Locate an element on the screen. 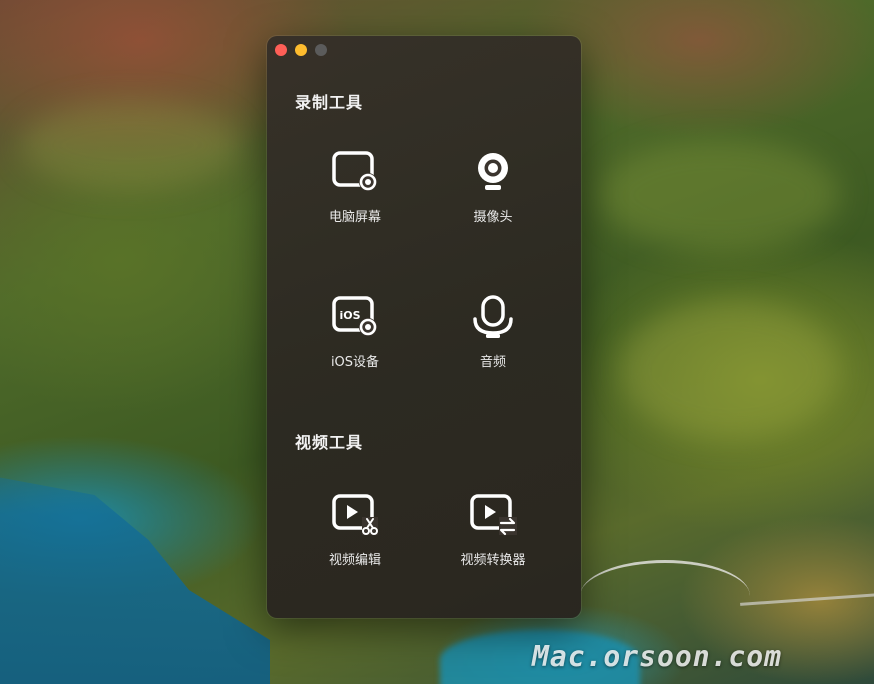 This screenshot has height=684, width=874. video-convert-icon is located at coordinates (493, 515).